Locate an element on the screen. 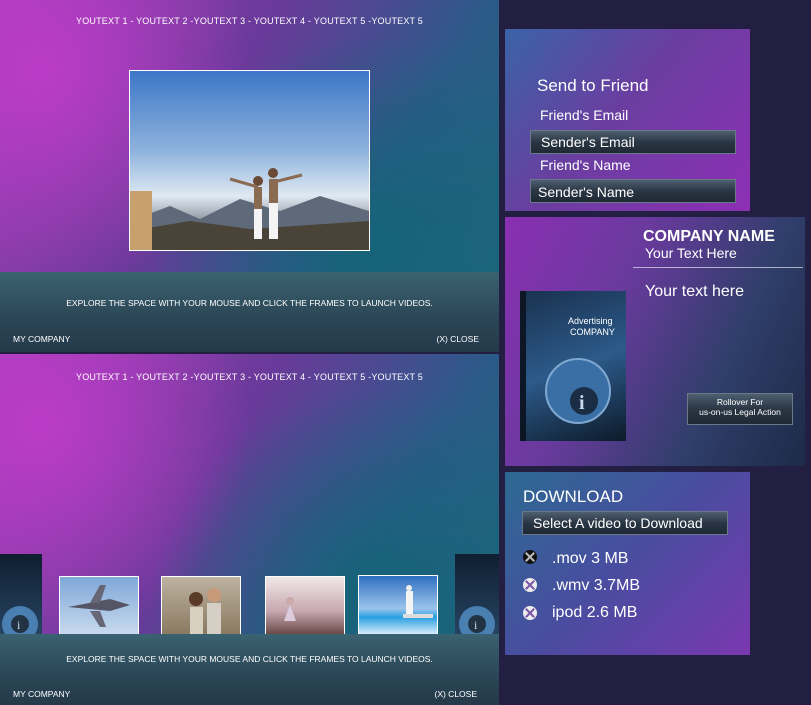 This screenshot has height=705, width=811. senders-name-field-bar: Sender's Name is located at coordinates (633, 191).